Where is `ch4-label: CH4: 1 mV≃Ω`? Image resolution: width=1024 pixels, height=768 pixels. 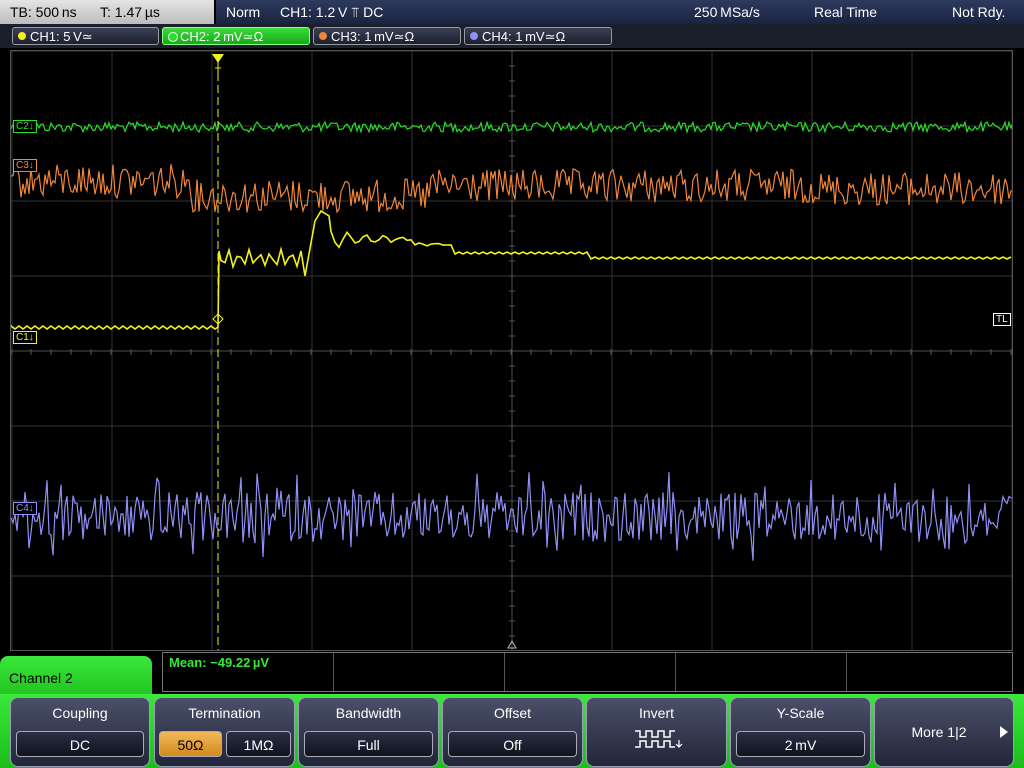
ch4-label: CH4: 1 mV≃Ω is located at coordinates (524, 36).